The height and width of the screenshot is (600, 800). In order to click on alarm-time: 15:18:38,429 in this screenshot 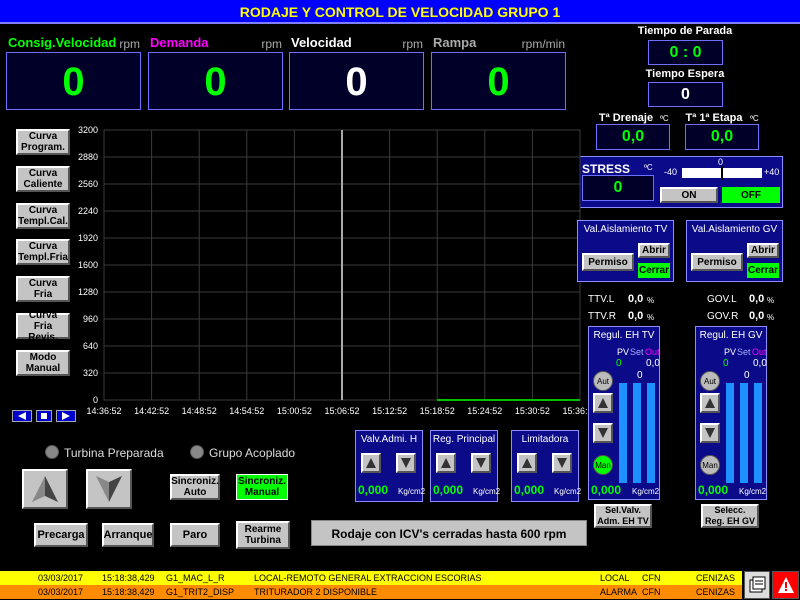, I will do `click(128, 592)`.